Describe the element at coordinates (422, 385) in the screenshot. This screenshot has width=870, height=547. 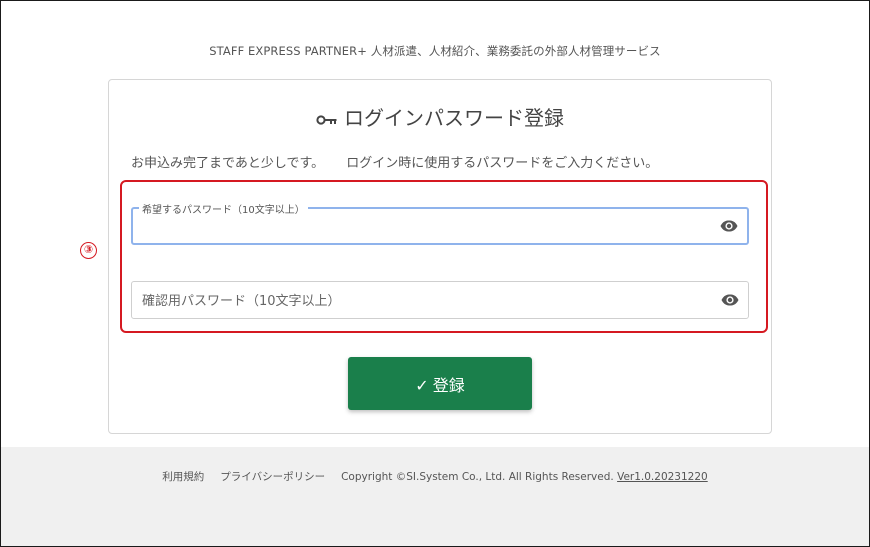
I see `check-icon: ✓` at that location.